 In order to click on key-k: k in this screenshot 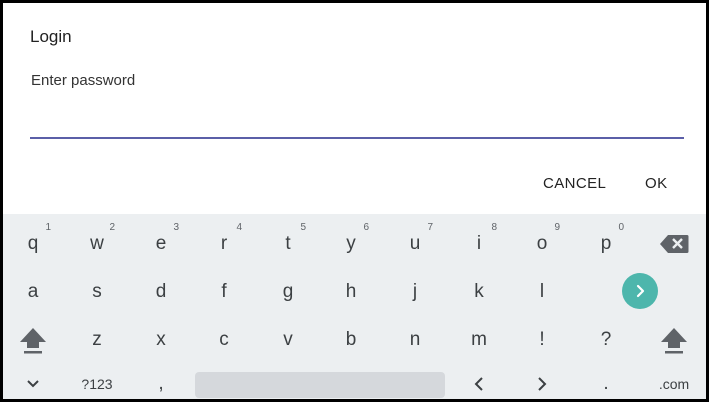, I will do `click(479, 292)`.